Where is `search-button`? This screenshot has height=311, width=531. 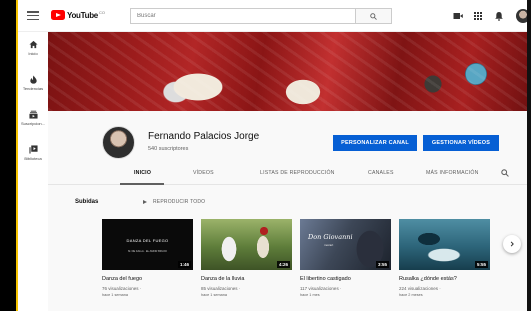
search-button is located at coordinates (373, 16).